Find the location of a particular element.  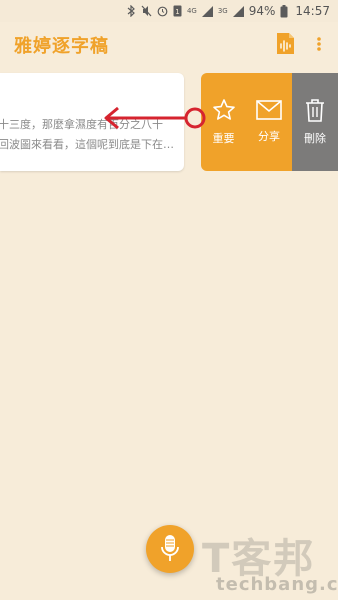

clock: 14:57 is located at coordinates (312, 11).